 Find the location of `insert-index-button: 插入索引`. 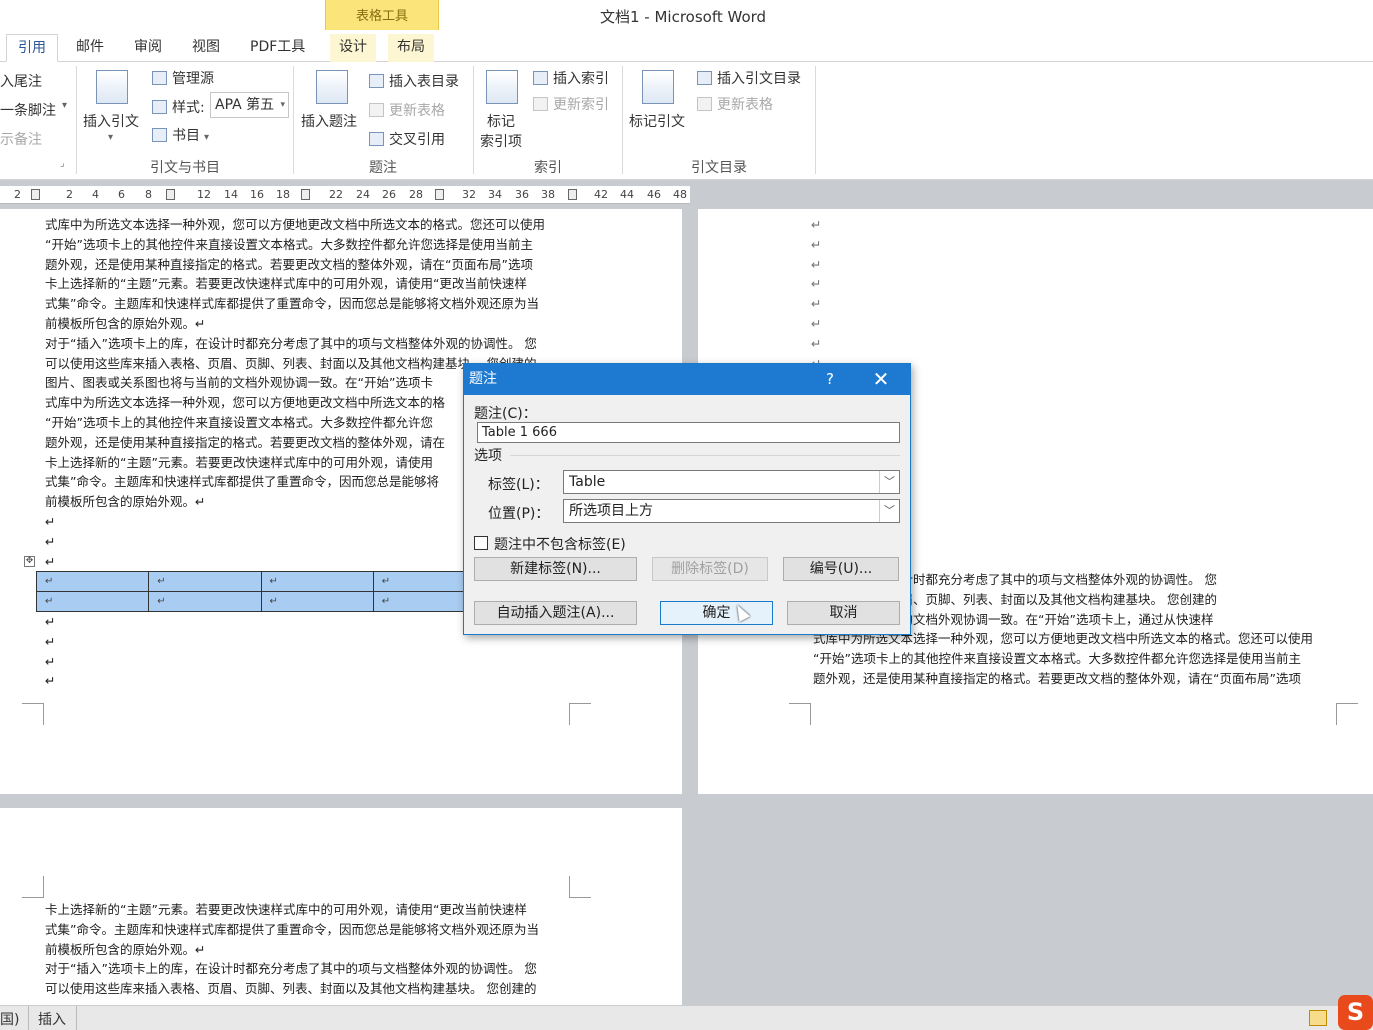

insert-index-button: 插入索引 is located at coordinates (571, 78).